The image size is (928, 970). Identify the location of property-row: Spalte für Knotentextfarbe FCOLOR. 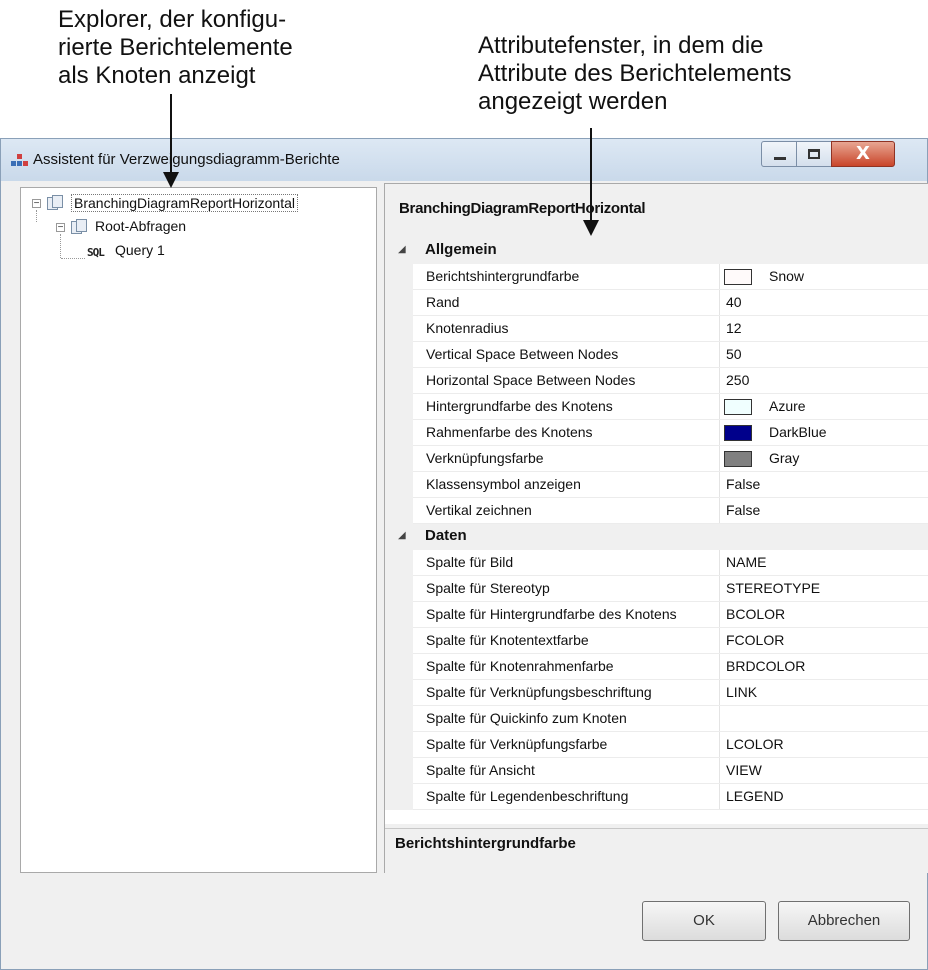
(656, 641).